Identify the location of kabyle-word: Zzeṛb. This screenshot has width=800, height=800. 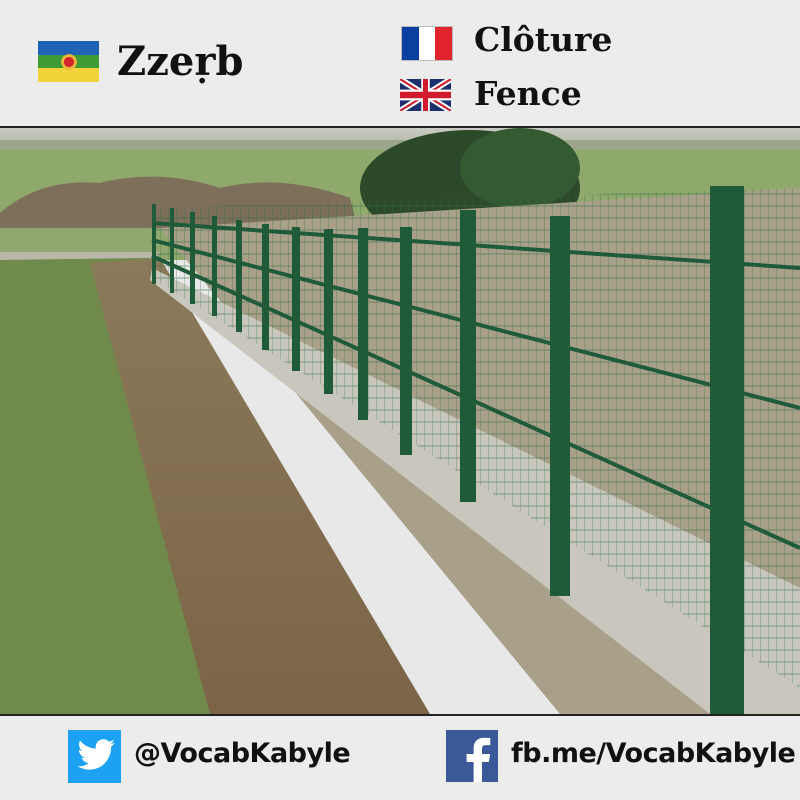
(180, 61).